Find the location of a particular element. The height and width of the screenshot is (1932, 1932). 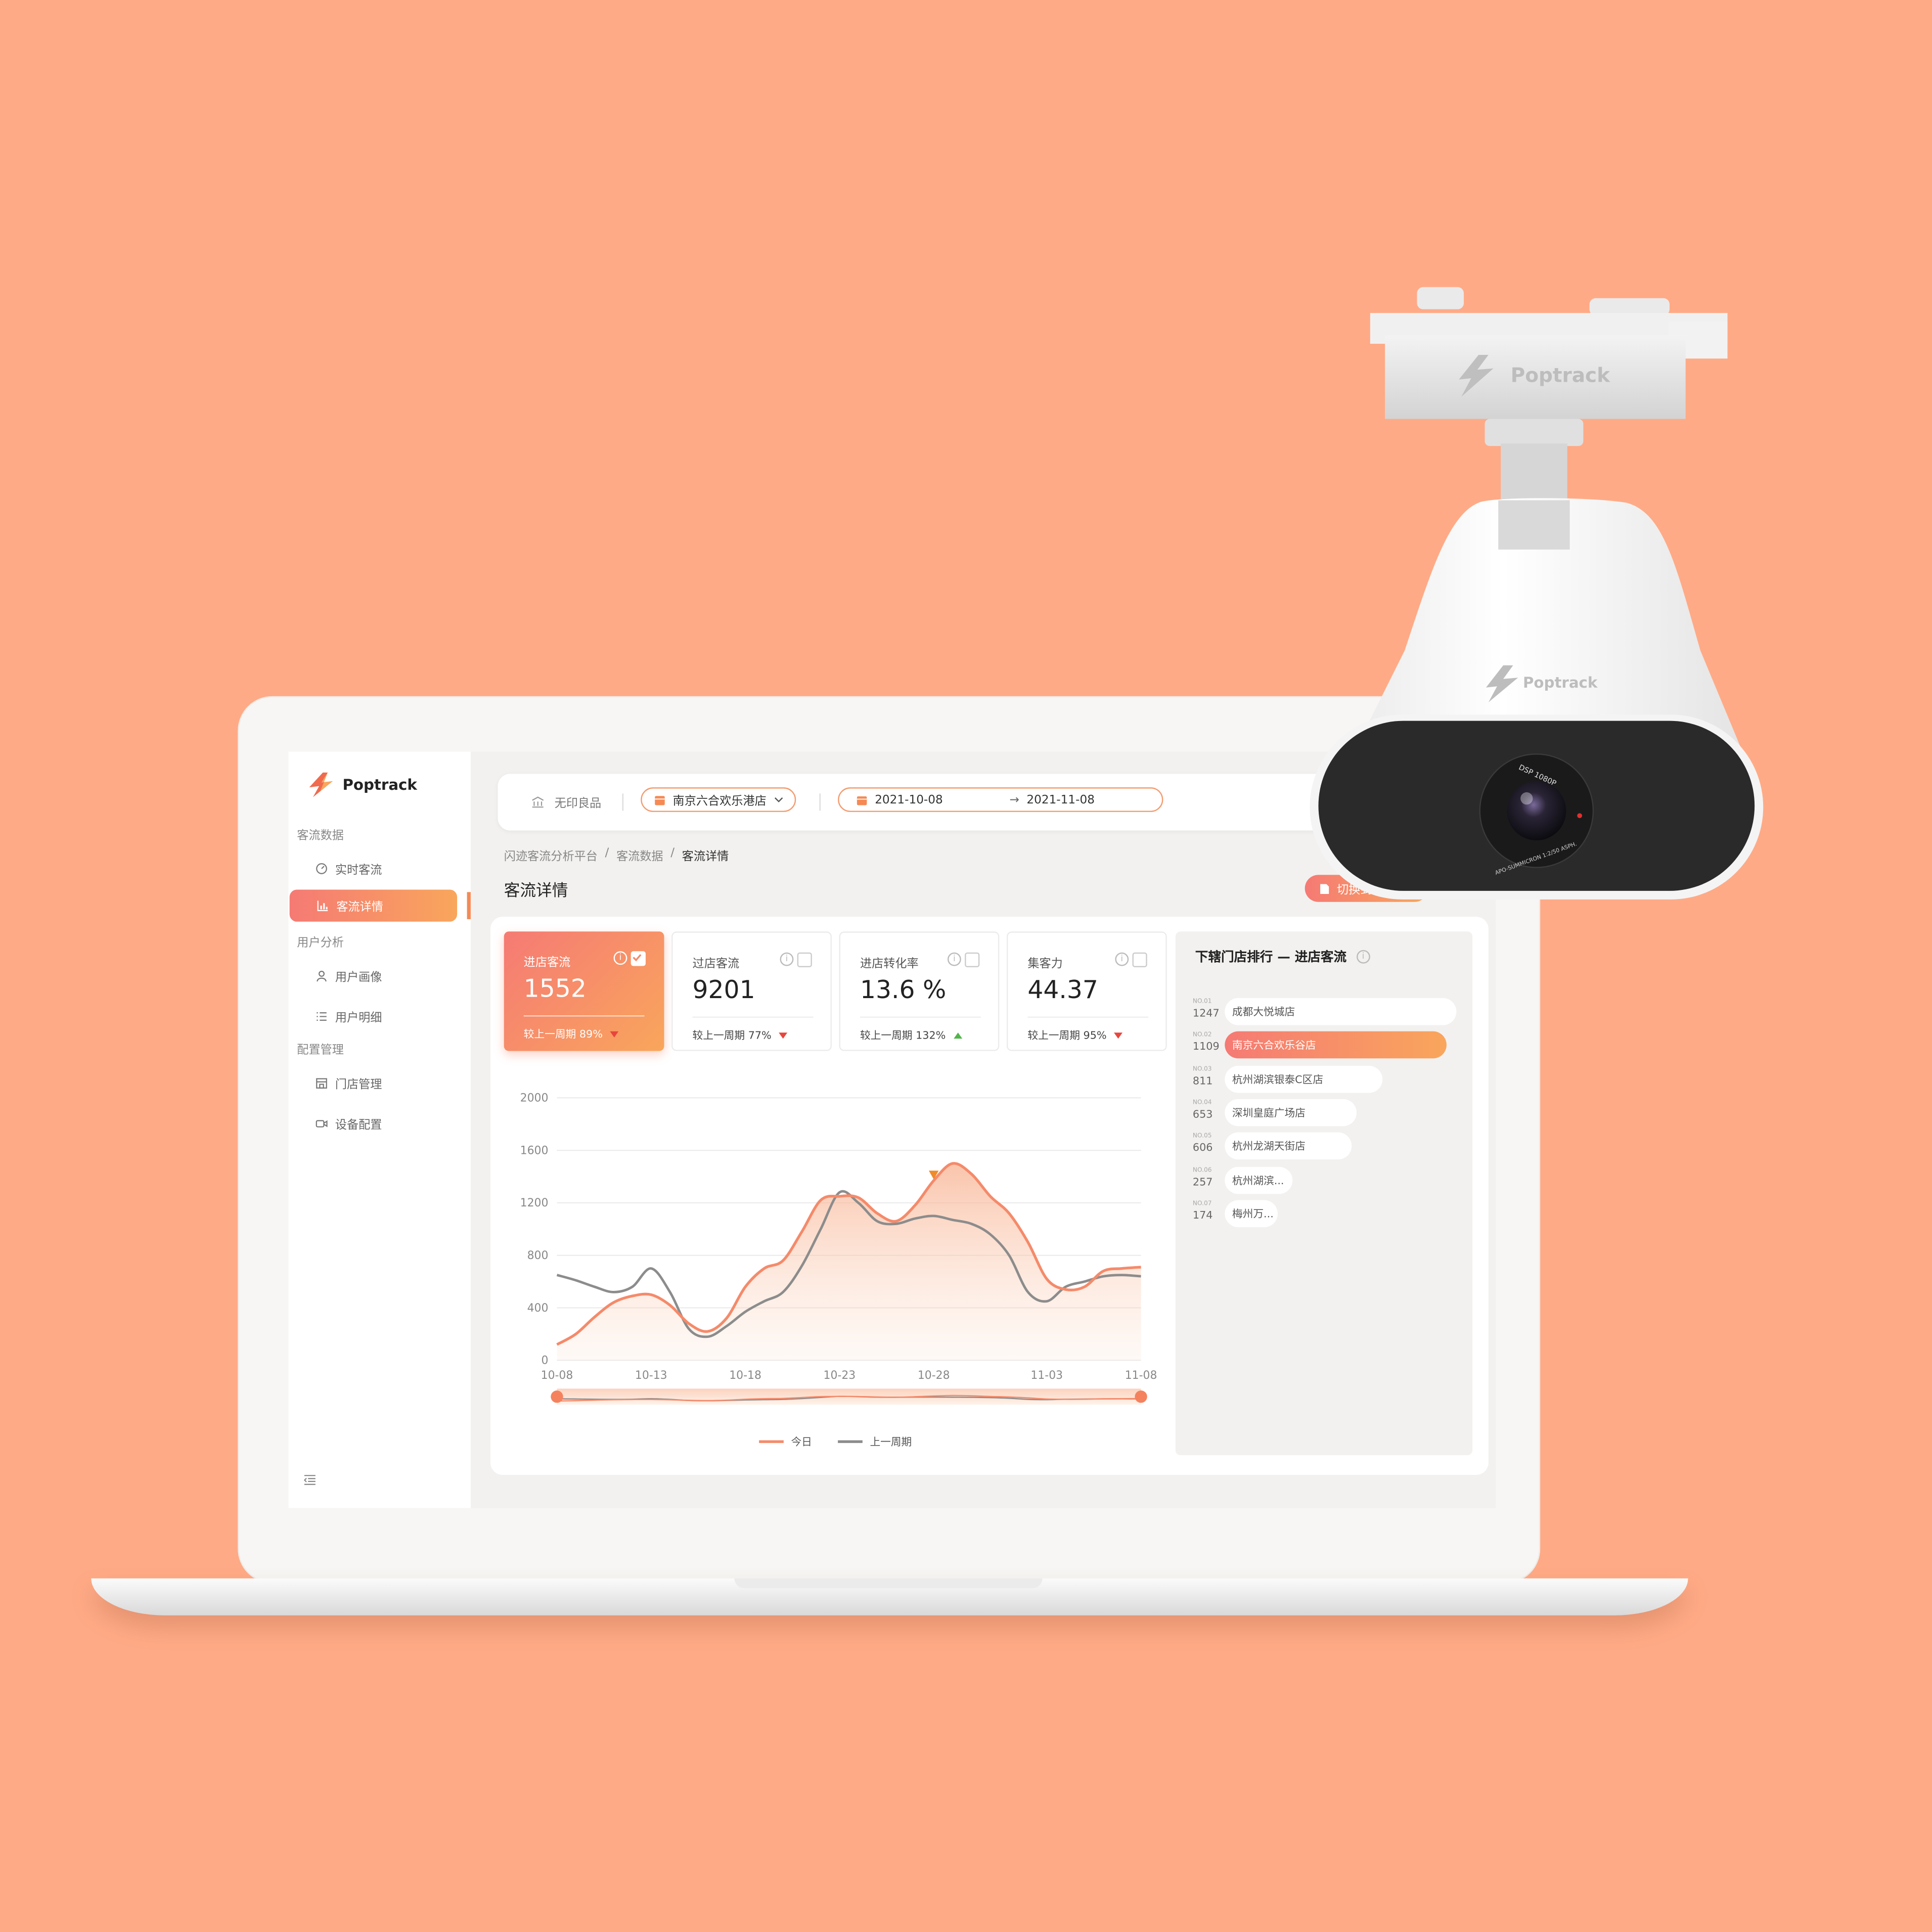

ranking-row: NO.02 1109 南京六合欢乐谷店 is located at coordinates (1325, 1045).